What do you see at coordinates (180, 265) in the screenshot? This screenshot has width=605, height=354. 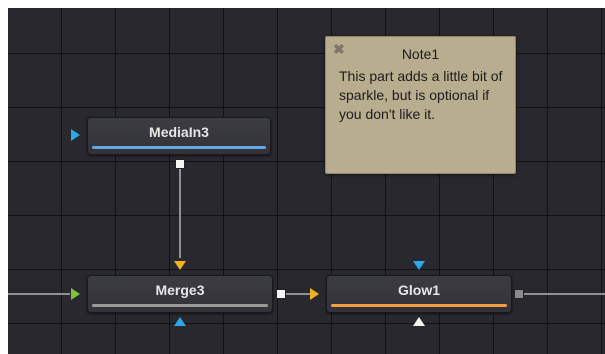 I see `merge-foreground-input-icon` at bounding box center [180, 265].